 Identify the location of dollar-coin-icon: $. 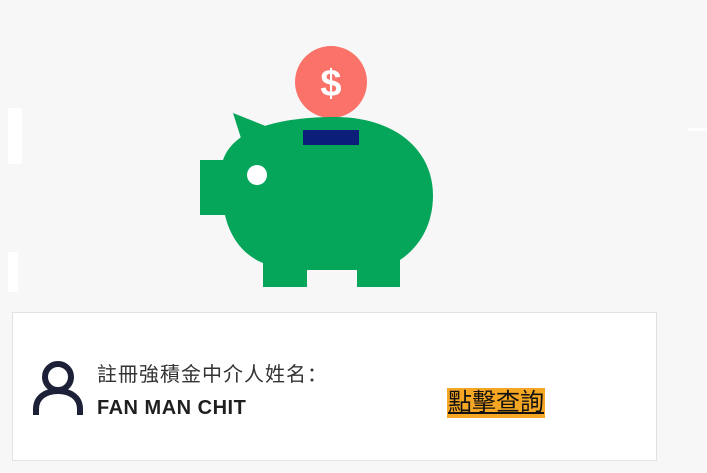
(331, 82).